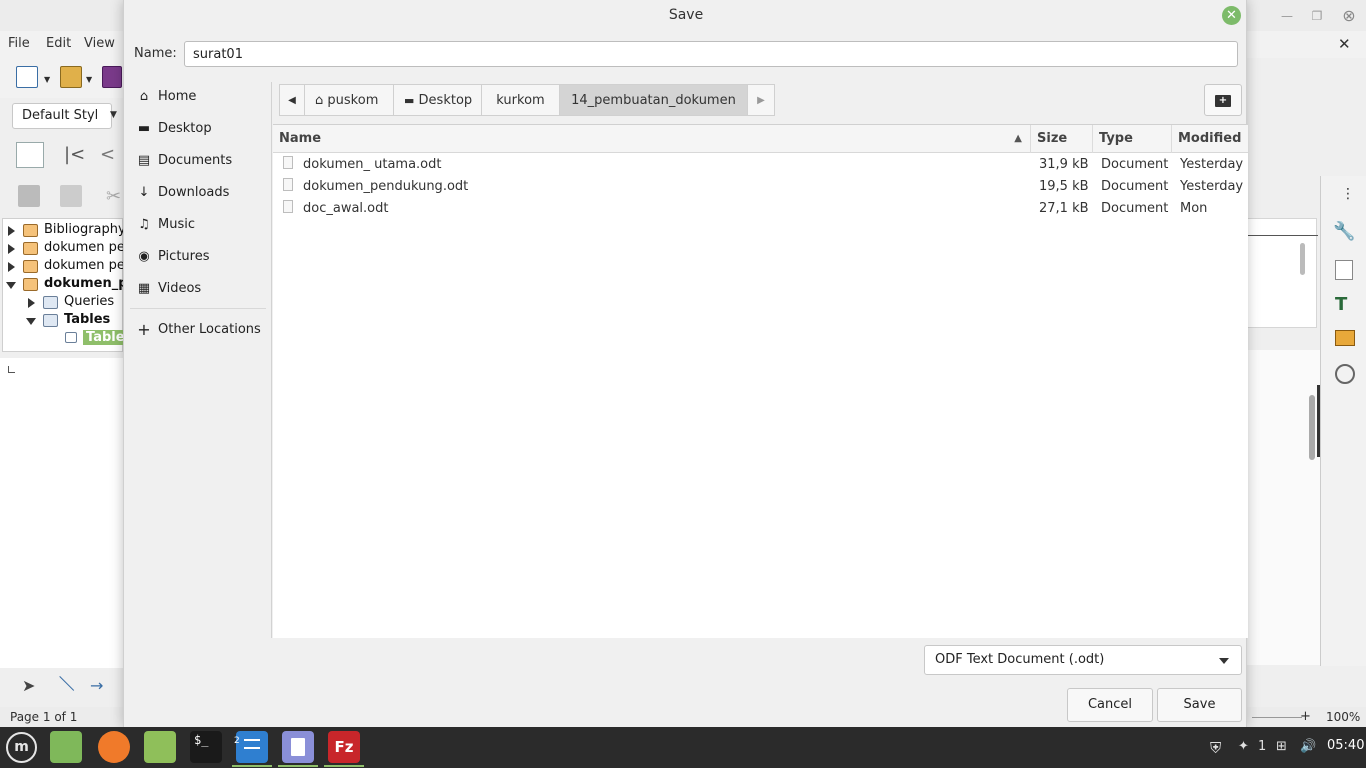 The height and width of the screenshot is (768, 1366). I want to click on mint-menu-icon: m, so click(21, 747).